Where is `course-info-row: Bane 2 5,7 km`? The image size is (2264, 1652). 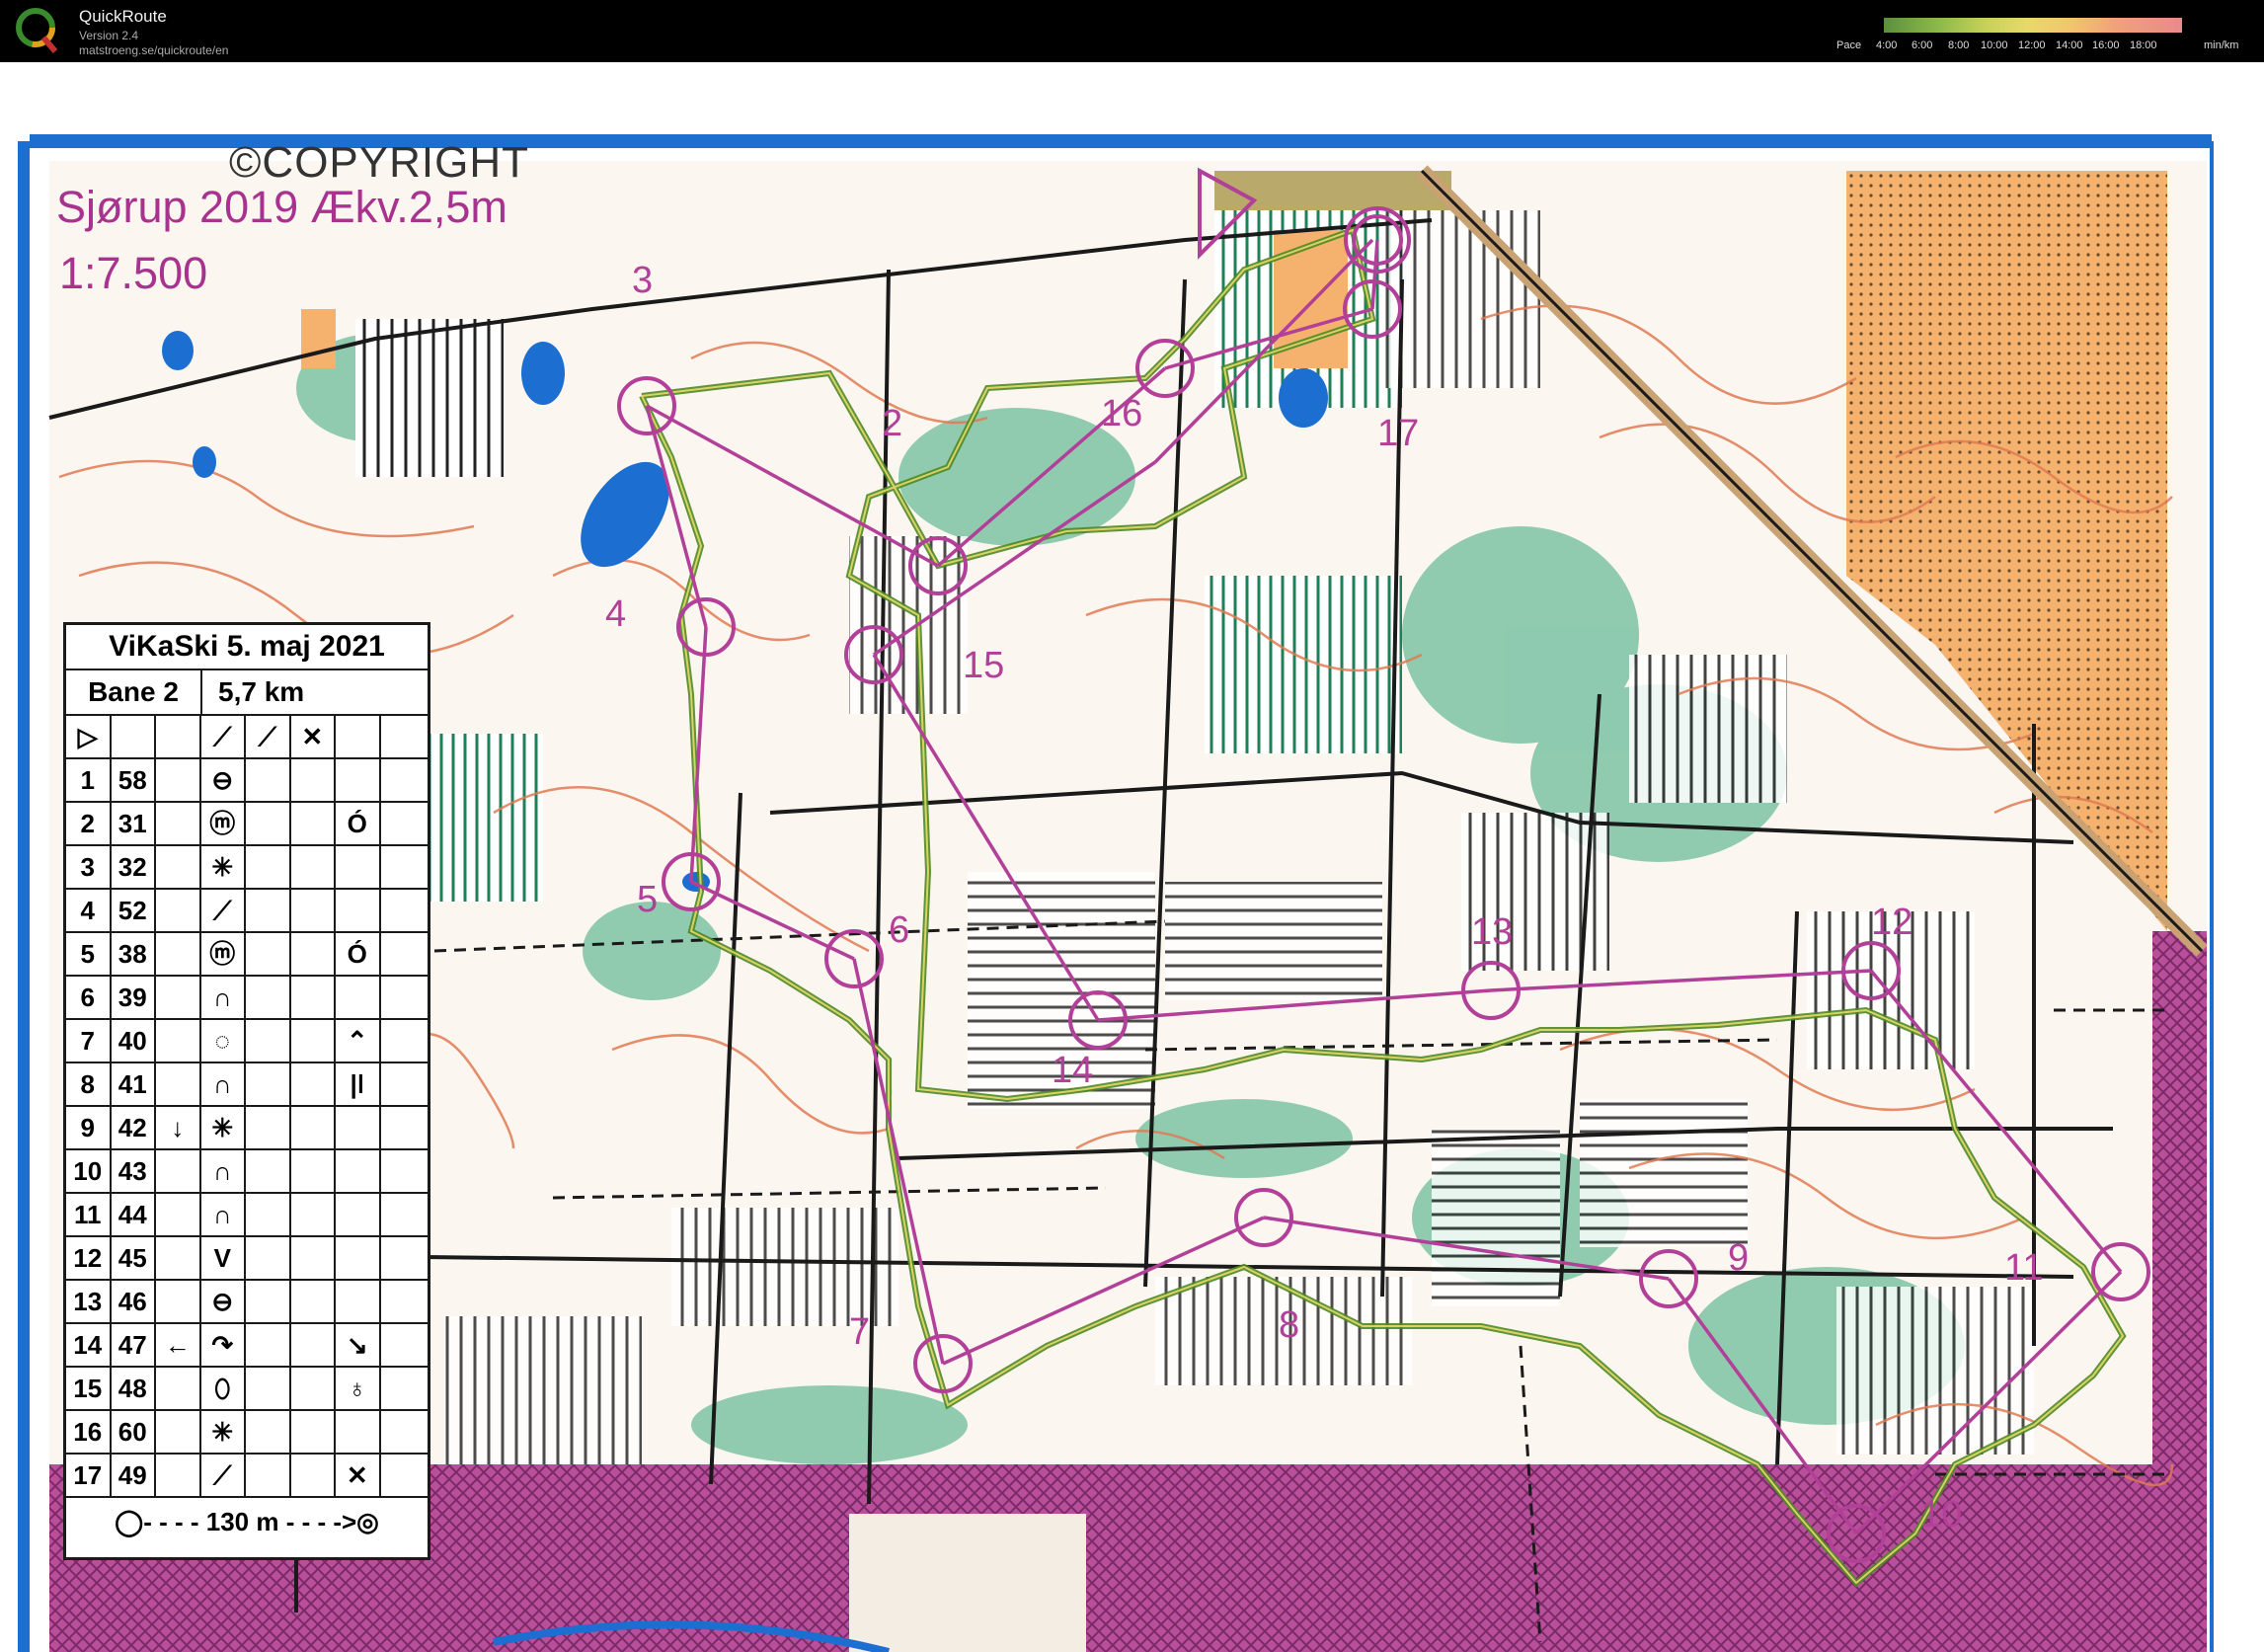
course-info-row: Bane 2 5,7 km is located at coordinates (247, 693).